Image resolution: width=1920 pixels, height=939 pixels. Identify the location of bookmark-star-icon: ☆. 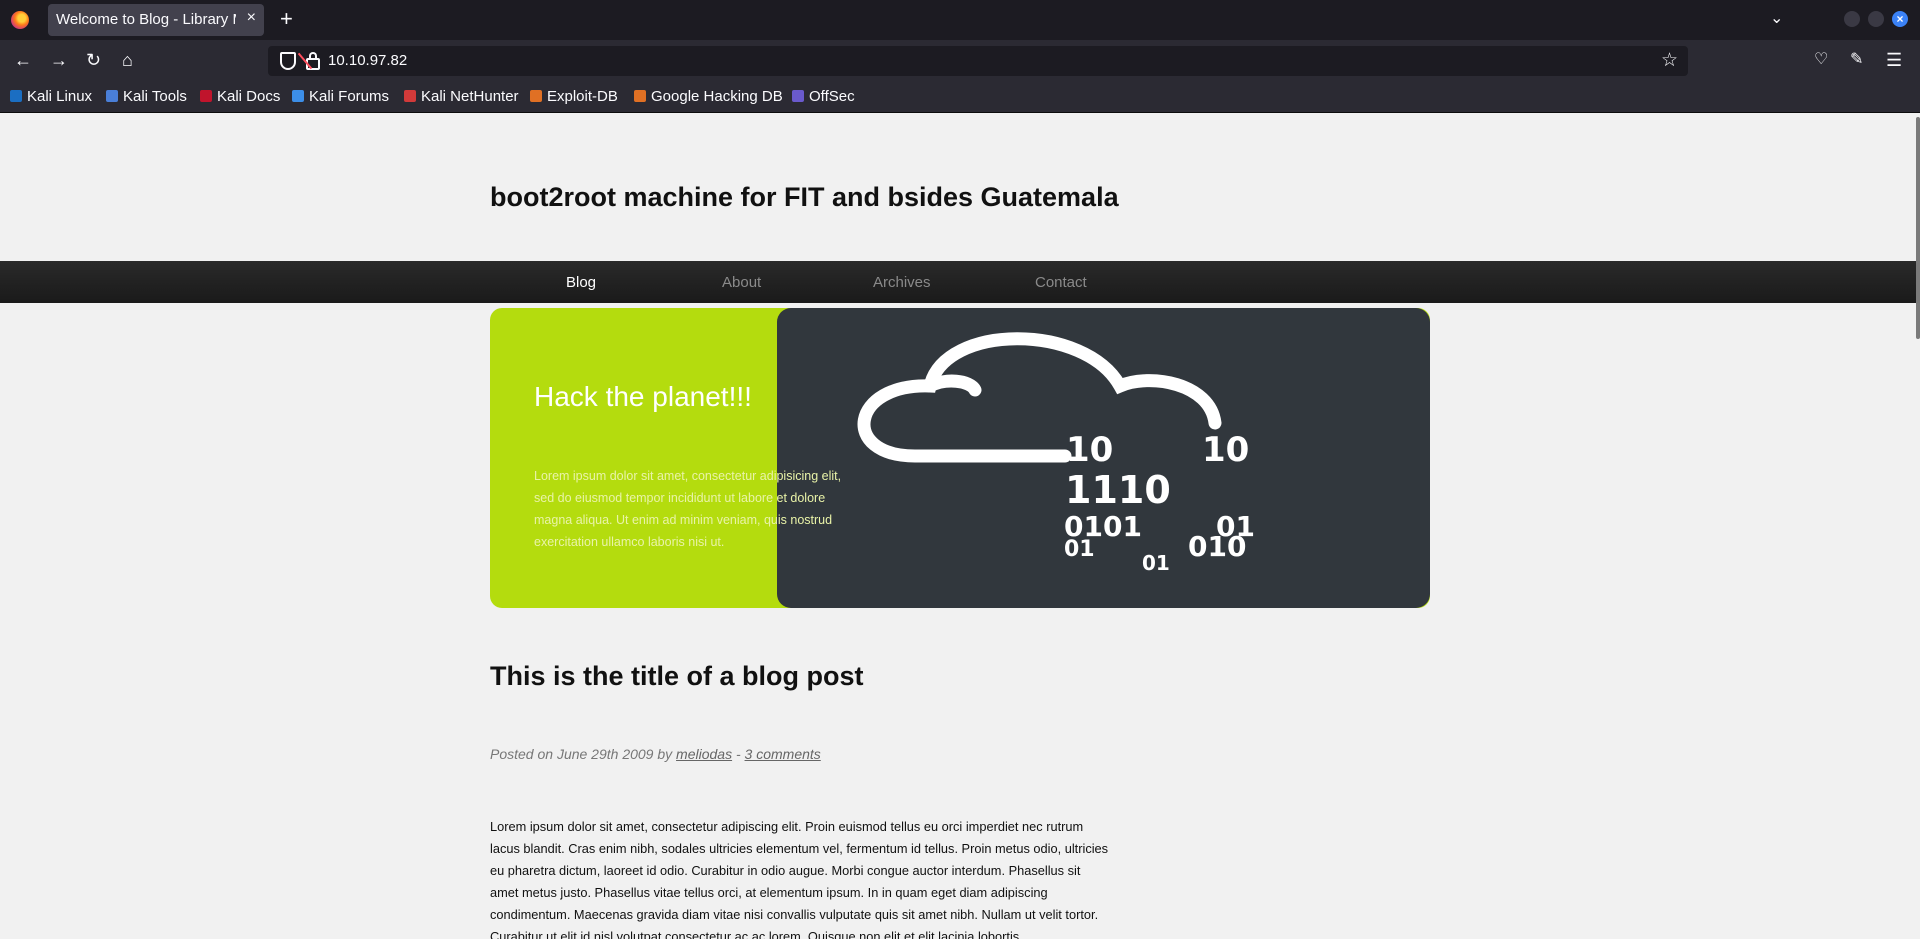
(1669, 60).